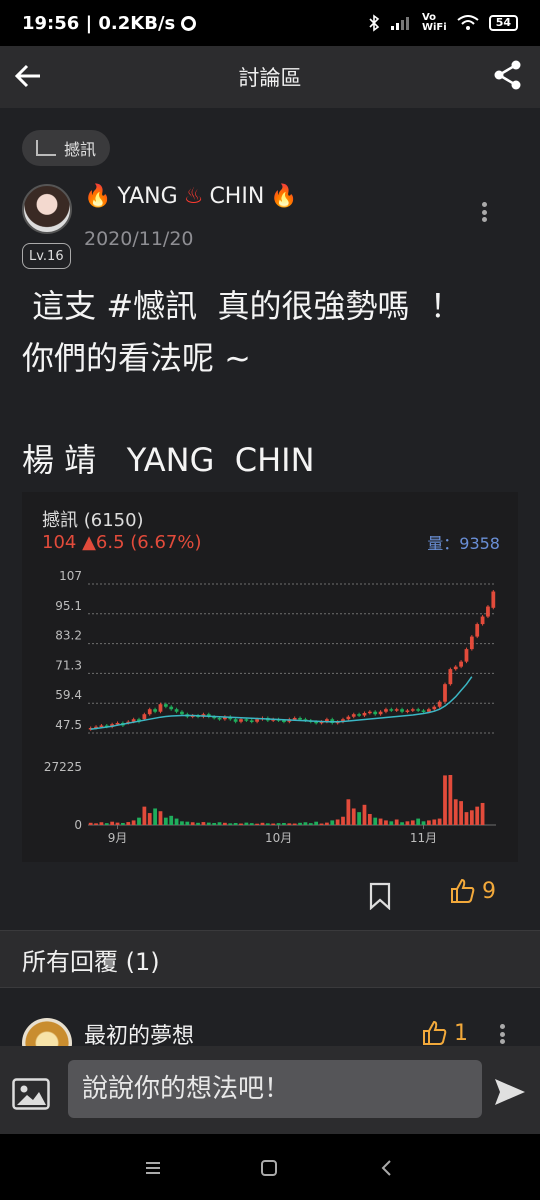  I want to click on share-icon, so click(508, 75).